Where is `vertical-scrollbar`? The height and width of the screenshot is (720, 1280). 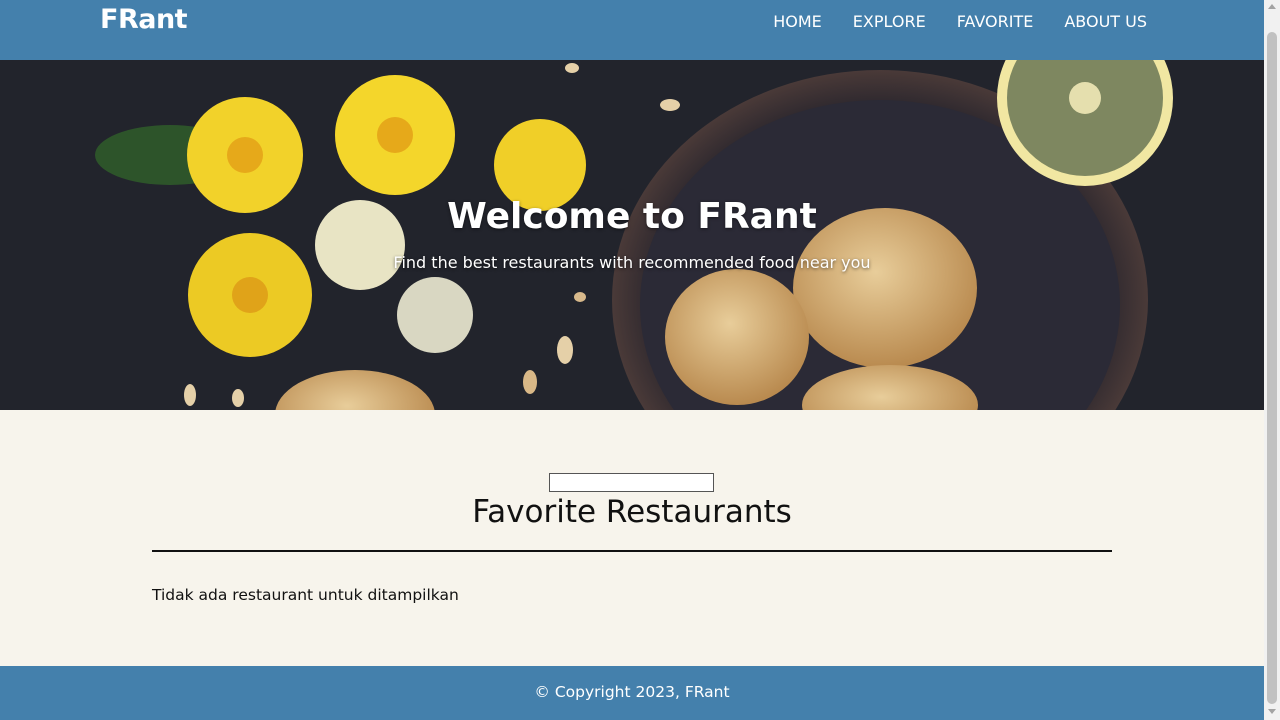 vertical-scrollbar is located at coordinates (1272, 360).